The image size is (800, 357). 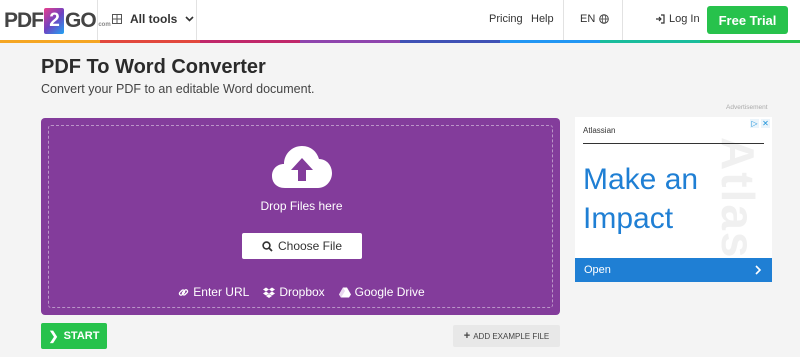 I want to click on globe-icon, so click(x=604, y=19).